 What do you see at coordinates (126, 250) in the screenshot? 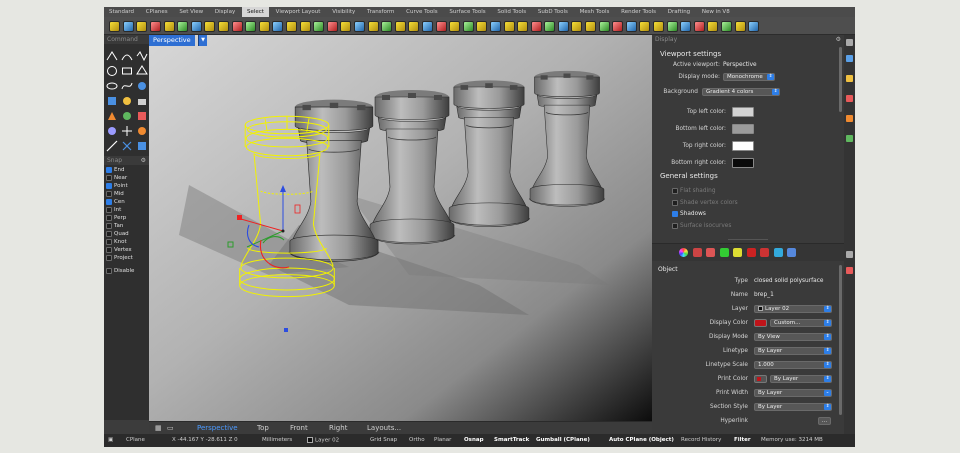
I see `osnap-vertex: Vertex` at bounding box center [126, 250].